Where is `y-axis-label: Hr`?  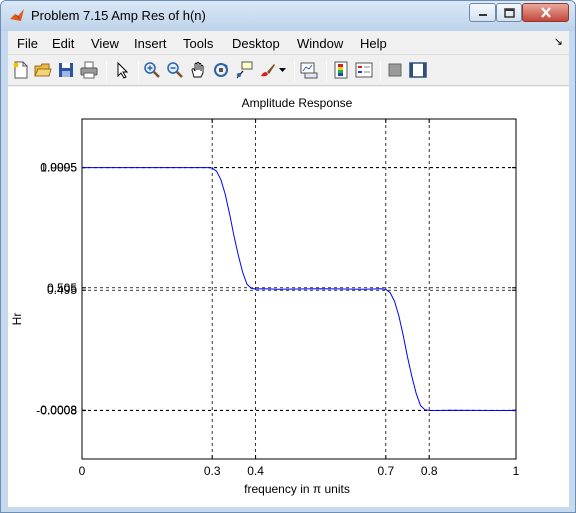
y-axis-label: Hr is located at coordinates (17, 319).